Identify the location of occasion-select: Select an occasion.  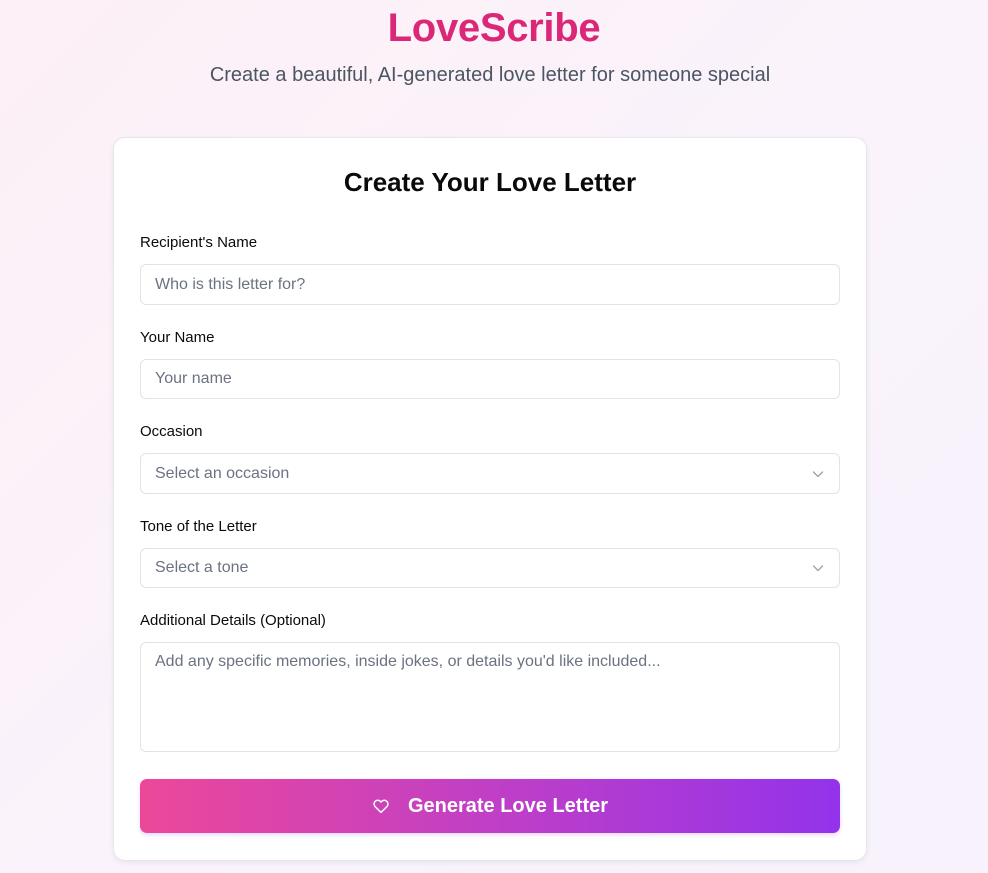
(490, 473).